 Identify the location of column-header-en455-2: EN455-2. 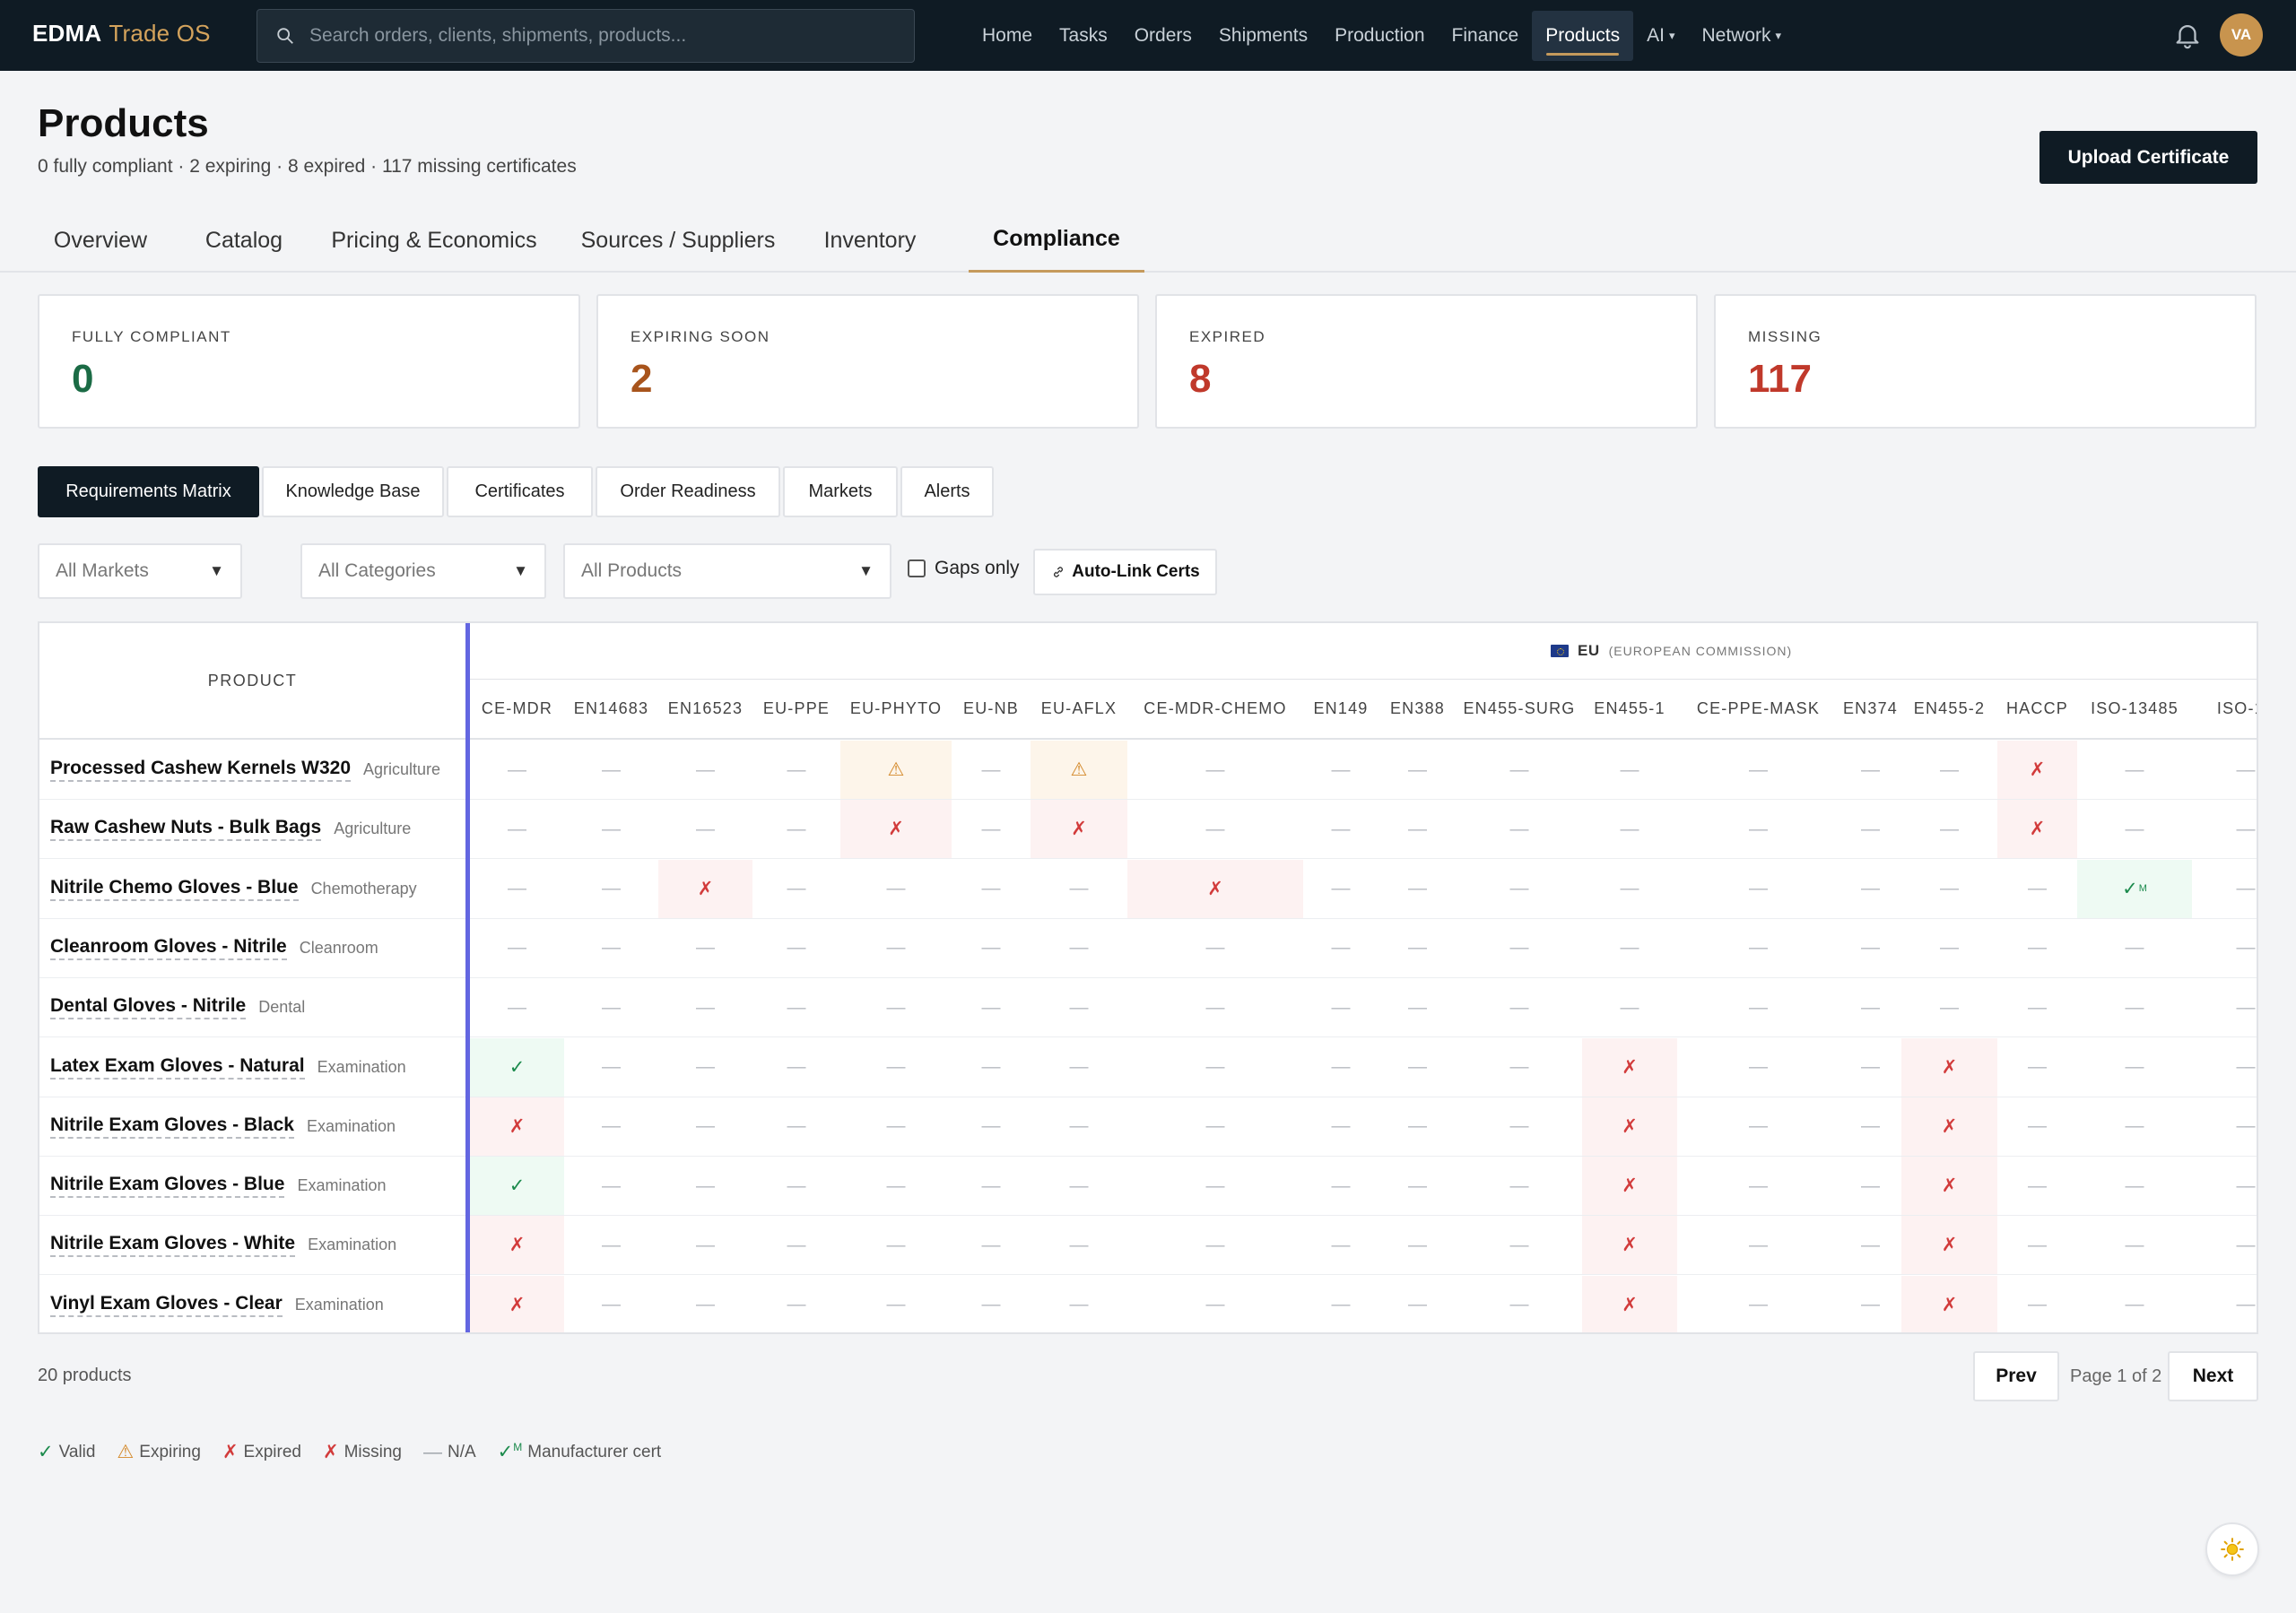
(1949, 710).